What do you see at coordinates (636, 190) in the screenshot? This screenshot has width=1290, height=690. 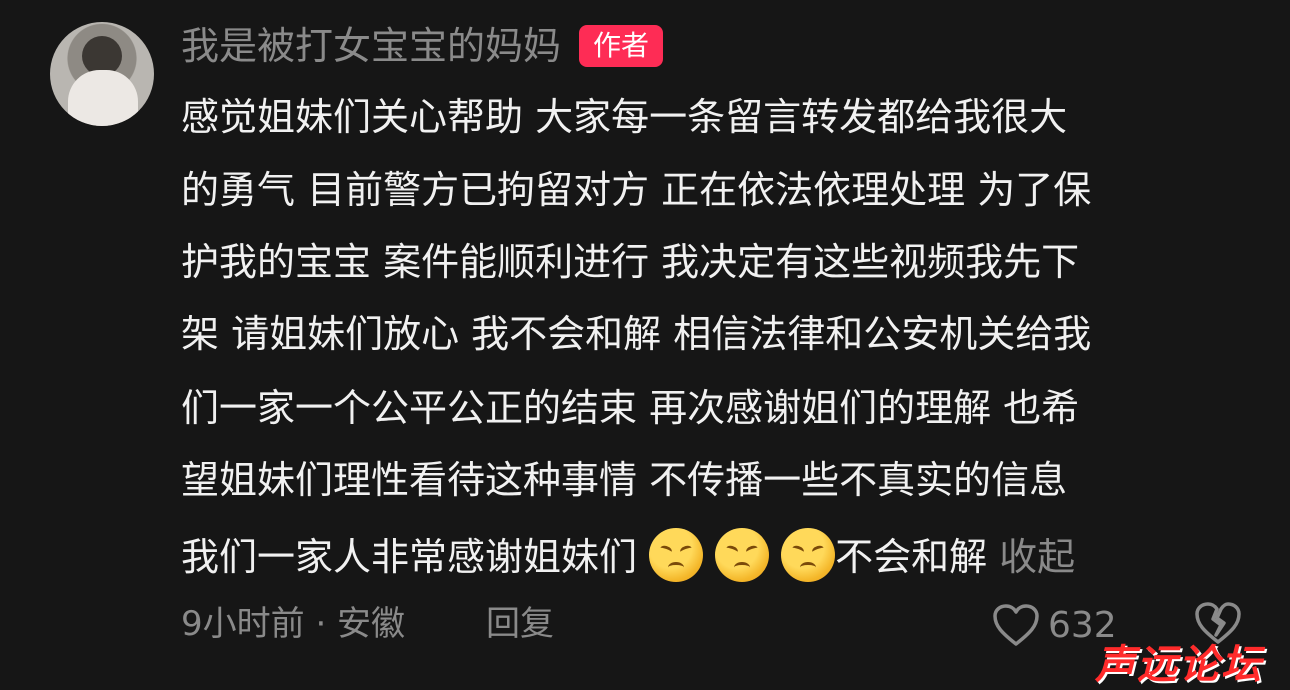 I see `comment-line-2: 的勇气 目前警方已拘留对方 正在依法依理处理 为了保` at bounding box center [636, 190].